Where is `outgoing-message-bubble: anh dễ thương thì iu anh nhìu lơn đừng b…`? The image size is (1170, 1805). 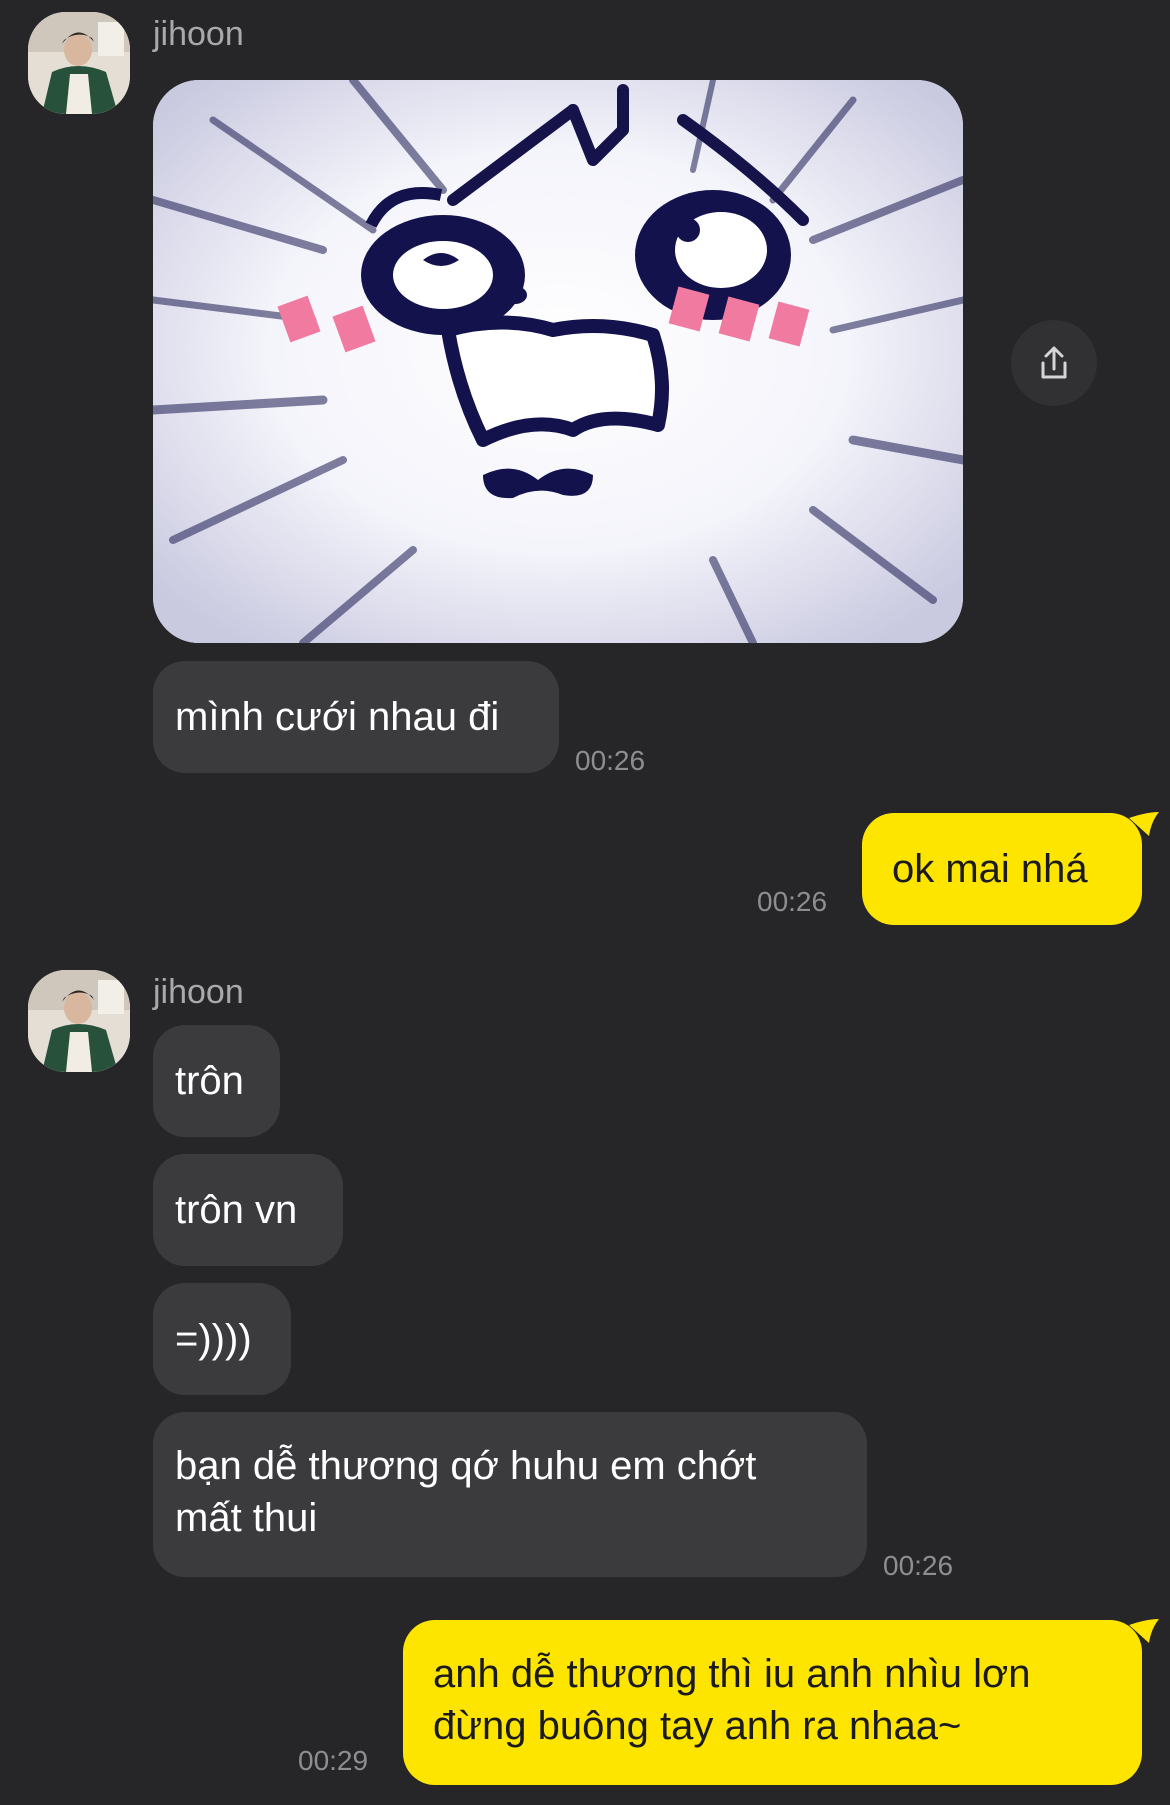 outgoing-message-bubble: anh dễ thương thì iu anh nhìu lơn đừng b… is located at coordinates (772, 1702).